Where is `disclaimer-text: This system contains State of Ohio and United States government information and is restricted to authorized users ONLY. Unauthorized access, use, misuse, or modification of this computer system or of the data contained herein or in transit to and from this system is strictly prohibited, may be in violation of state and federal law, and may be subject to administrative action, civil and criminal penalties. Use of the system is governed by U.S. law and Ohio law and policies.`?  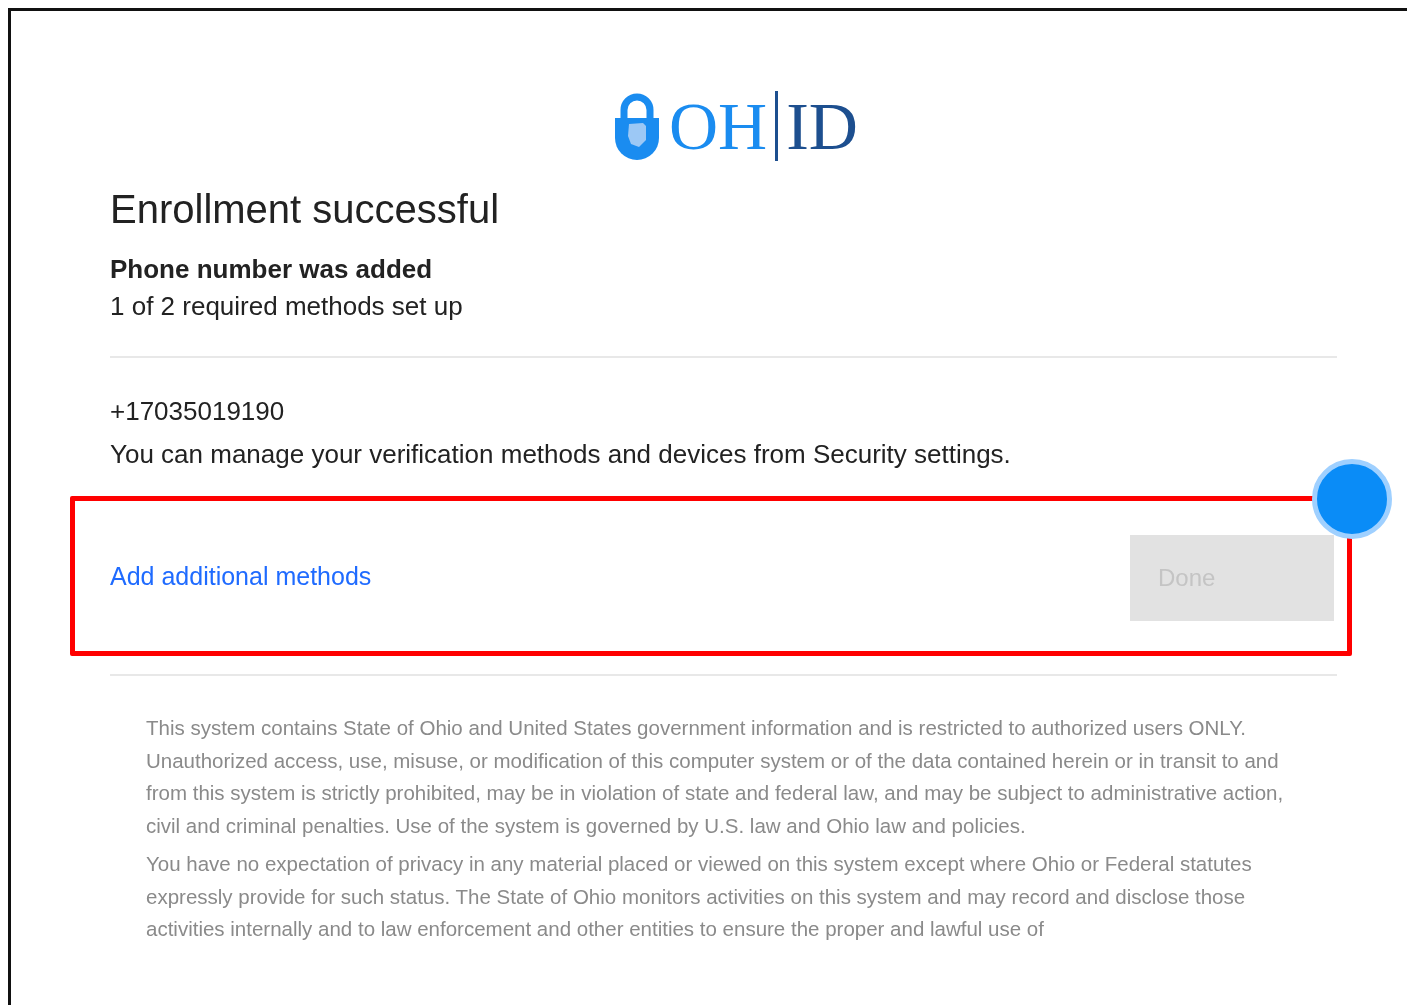 disclaimer-text: This system contains State of Ohio and United States government information and is restricted to authorized users ONLY. Unauthorized access, use, misuse, or modification of this computer system or of the data contained herein or in transit to and from this system is strictly prohibited, may be in violation of state and federal law, and may be subject to administrative action, civil and criminal penalties. Use of the system is governed by U.S. law and Ohio law and policies. is located at coordinates (715, 777).